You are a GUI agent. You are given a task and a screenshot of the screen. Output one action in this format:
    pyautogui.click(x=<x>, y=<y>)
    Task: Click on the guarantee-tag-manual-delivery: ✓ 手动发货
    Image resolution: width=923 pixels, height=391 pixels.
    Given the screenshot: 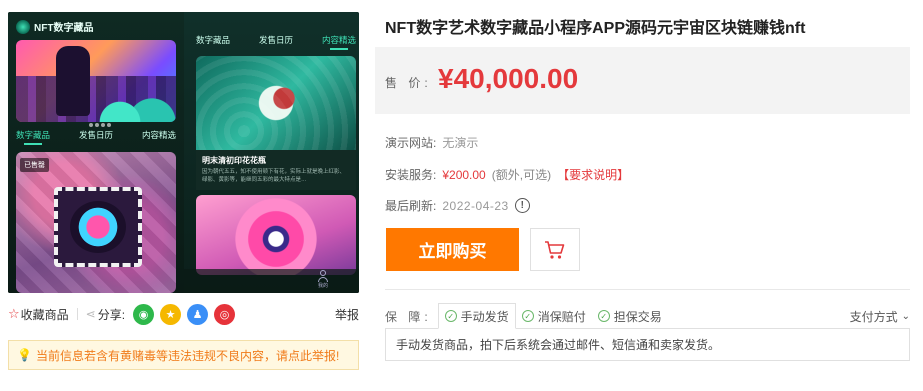 What is the action you would take?
    pyautogui.click(x=476, y=316)
    